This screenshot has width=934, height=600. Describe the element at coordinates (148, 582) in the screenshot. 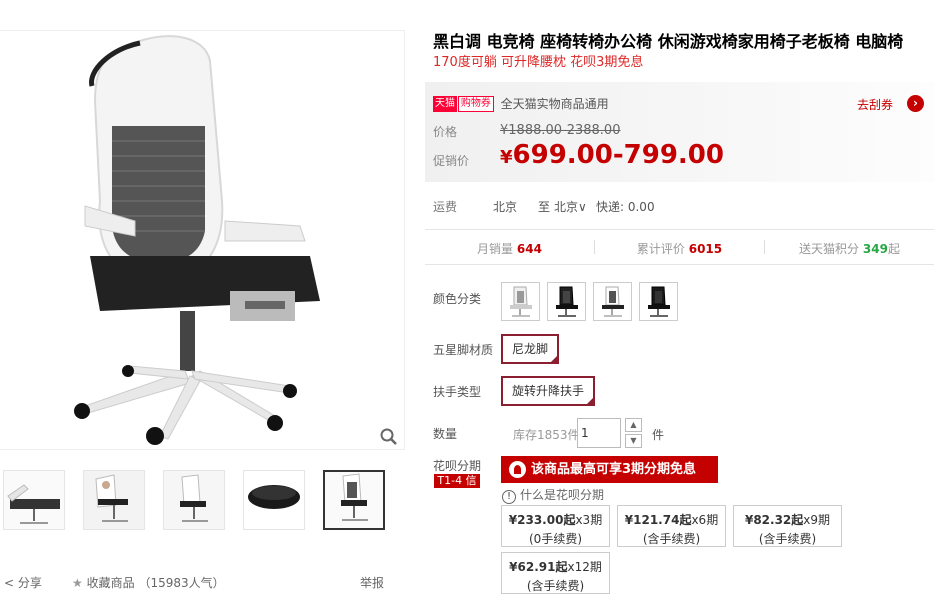

I see `favorite-link: ★ 收藏商品 （15983人气）` at that location.